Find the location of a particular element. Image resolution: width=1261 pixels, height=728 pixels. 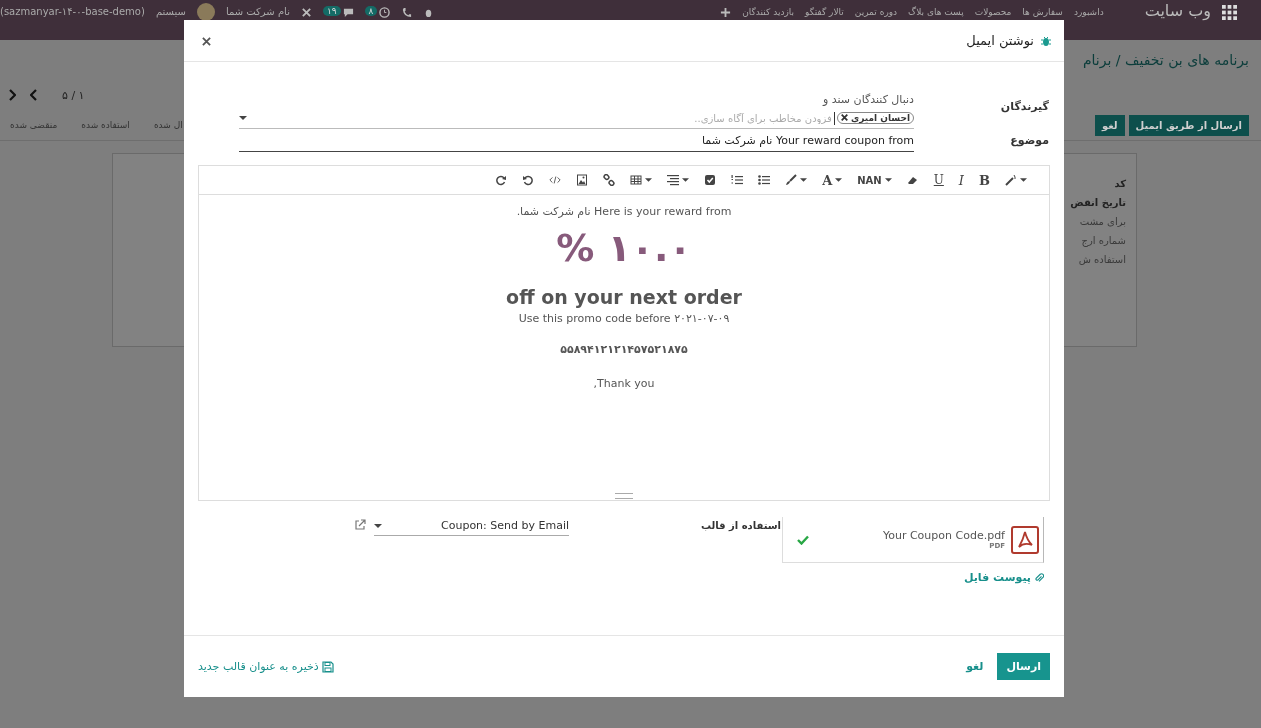

card-text: تاریخ انقض is located at coordinates (1098, 202).